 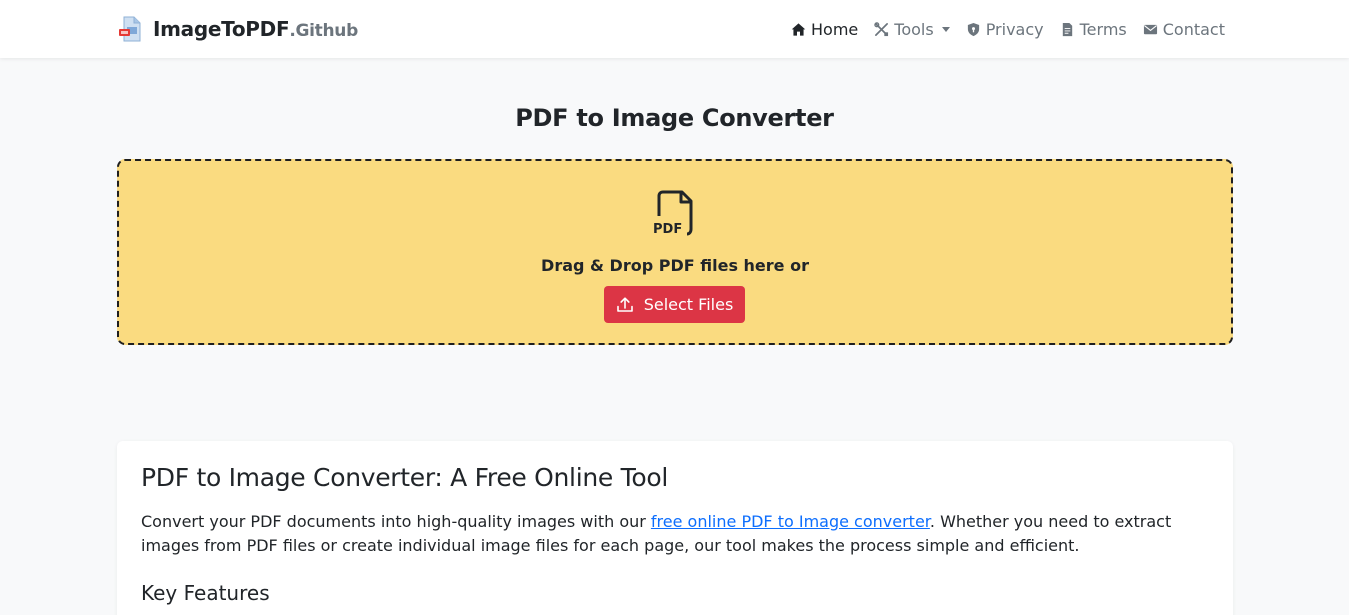 I want to click on chevron-down-icon, so click(x=945, y=29).